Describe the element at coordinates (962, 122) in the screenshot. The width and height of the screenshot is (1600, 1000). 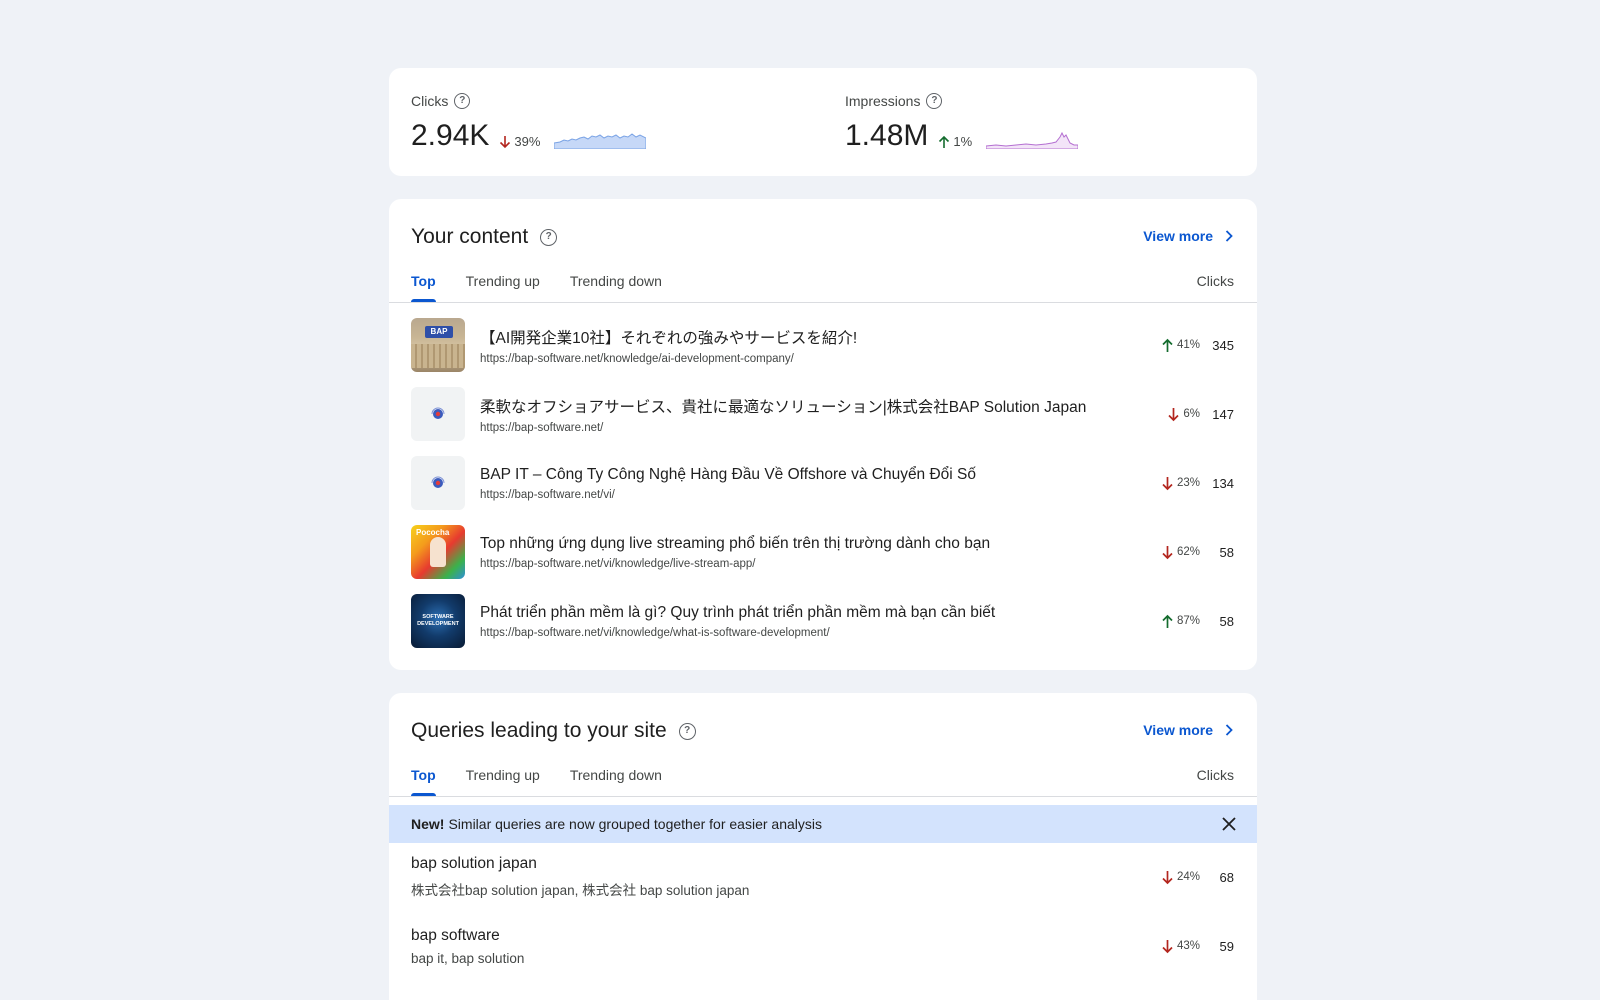
I see `impressions-metric: Impressions ? 1.48M 1%` at that location.